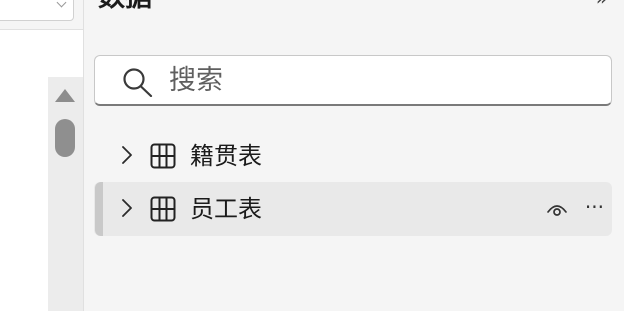 This screenshot has width=624, height=311. Describe the element at coordinates (61, 4) in the screenshot. I see `chevron-down-icon` at that location.